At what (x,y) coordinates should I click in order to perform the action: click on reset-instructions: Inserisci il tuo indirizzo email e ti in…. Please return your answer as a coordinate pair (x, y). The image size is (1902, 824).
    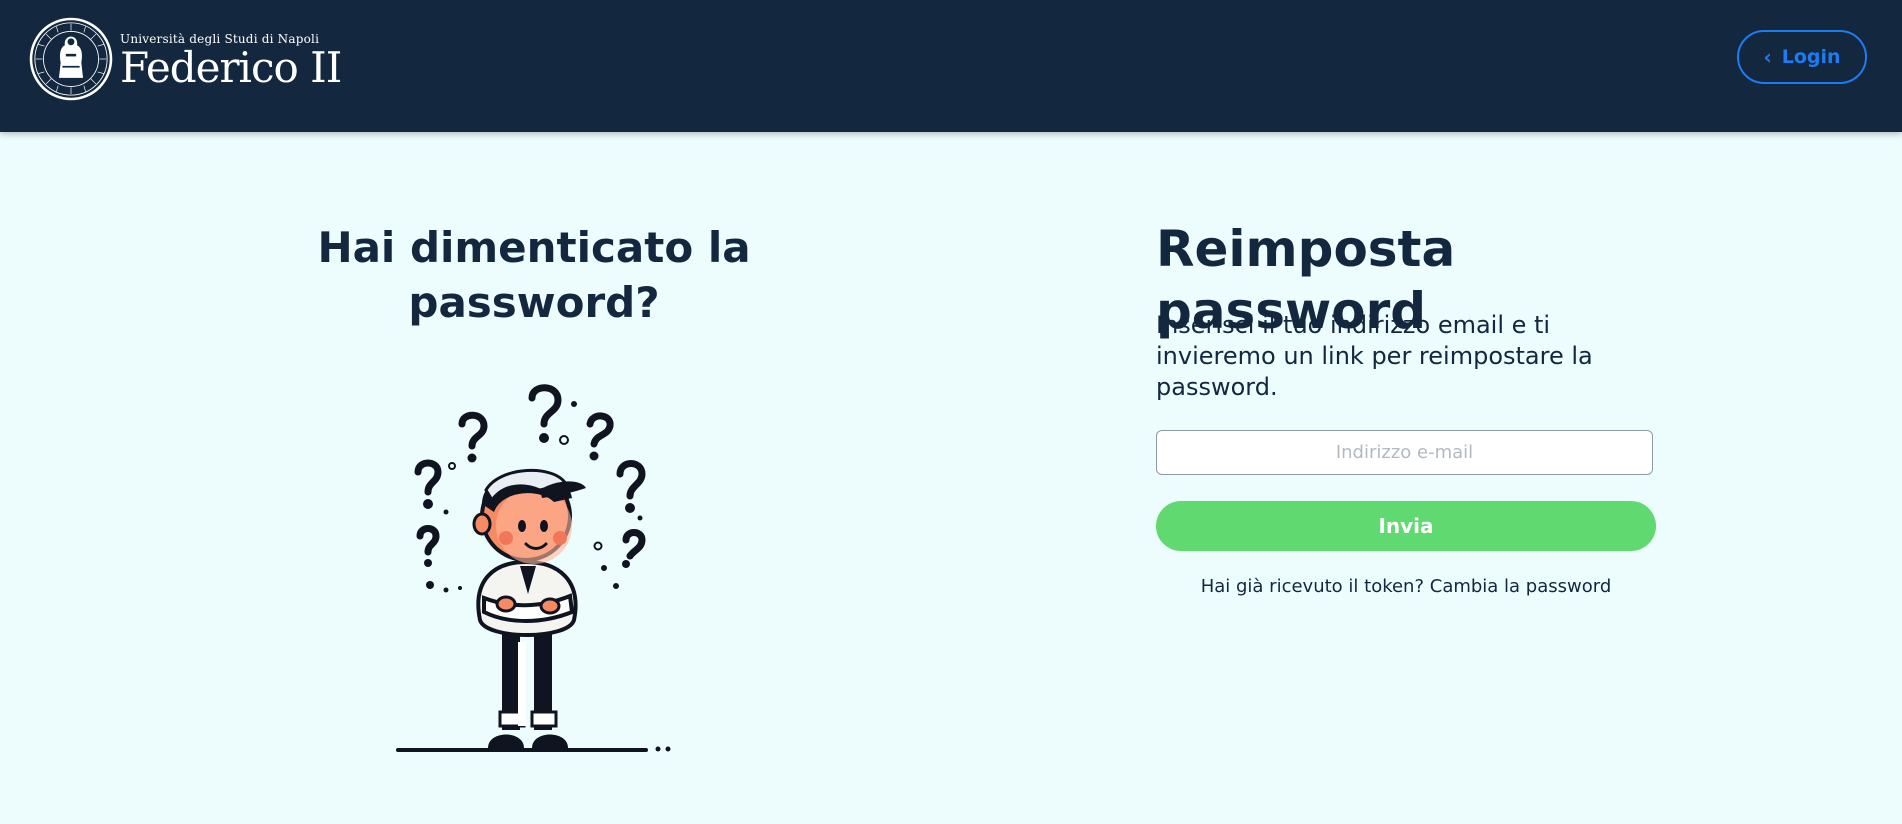
    Looking at the image, I should click on (1374, 356).